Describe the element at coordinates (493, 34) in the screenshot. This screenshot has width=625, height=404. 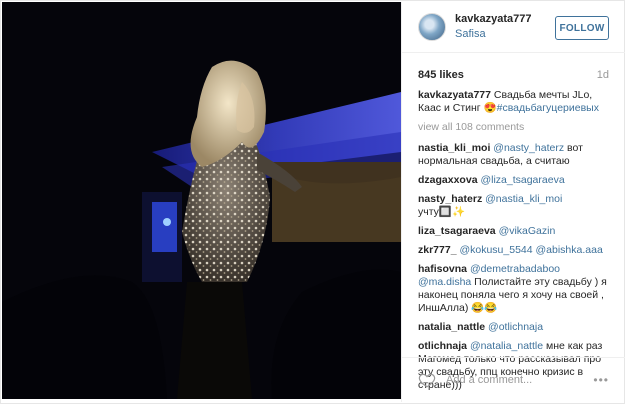
I see `location-link: Safisa` at that location.